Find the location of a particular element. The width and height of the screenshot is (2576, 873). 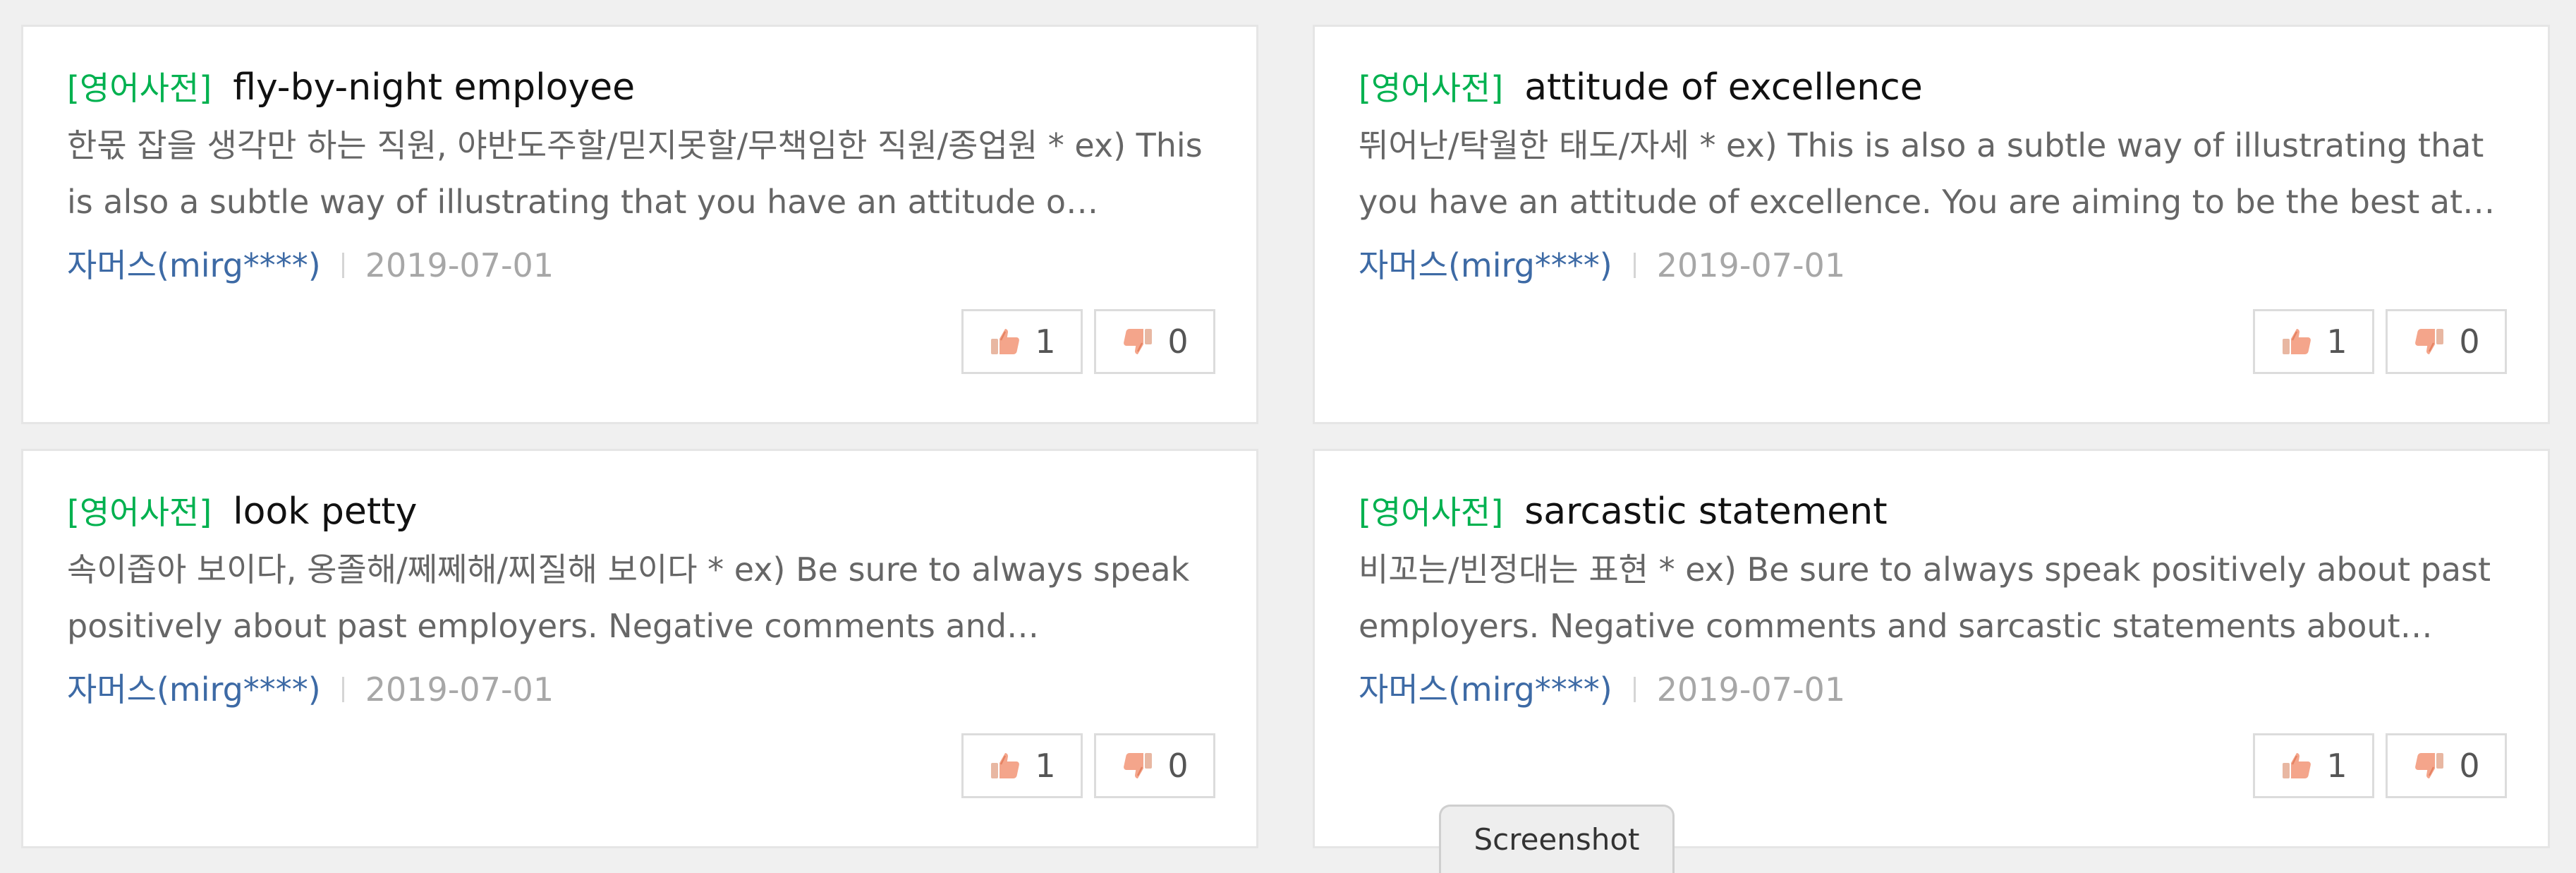

card-title-row: [영어사전] sarcastic statement is located at coordinates (1624, 511).